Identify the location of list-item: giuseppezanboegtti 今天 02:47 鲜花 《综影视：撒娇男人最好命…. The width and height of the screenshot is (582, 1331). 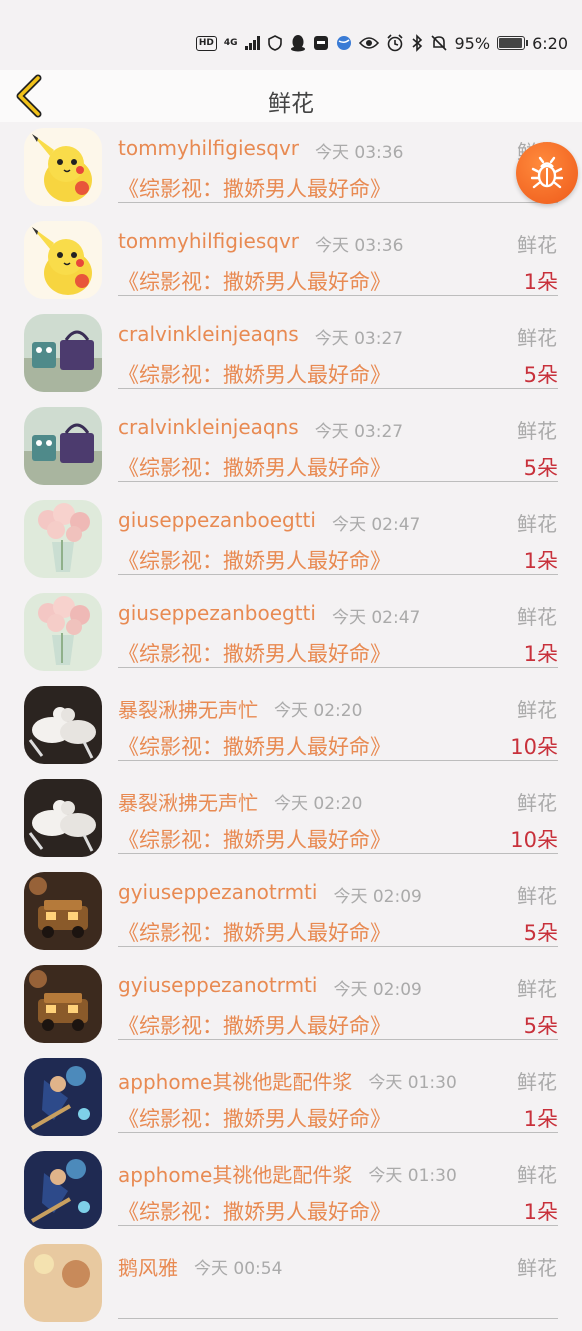
(291, 633).